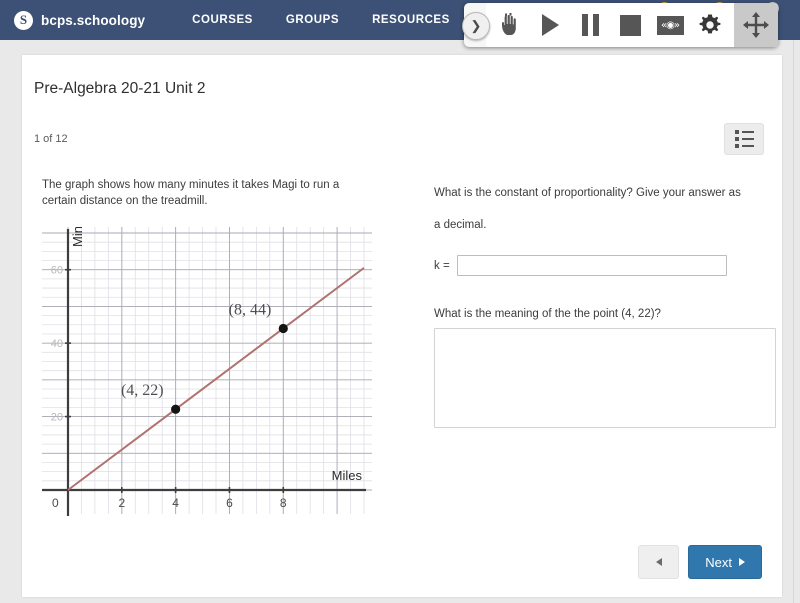 The width and height of the screenshot is (800, 603). I want to click on brand: S bcps.schoology, so click(80, 20).